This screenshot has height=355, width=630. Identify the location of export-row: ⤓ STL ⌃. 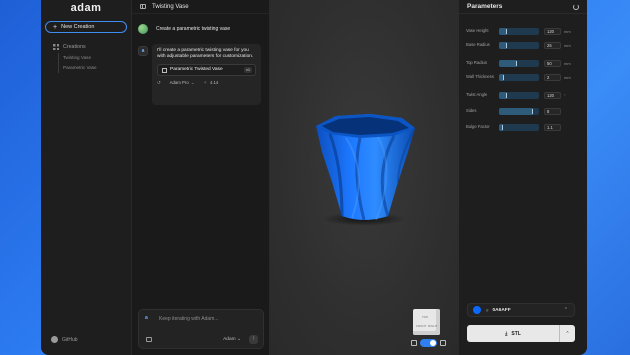
(521, 333).